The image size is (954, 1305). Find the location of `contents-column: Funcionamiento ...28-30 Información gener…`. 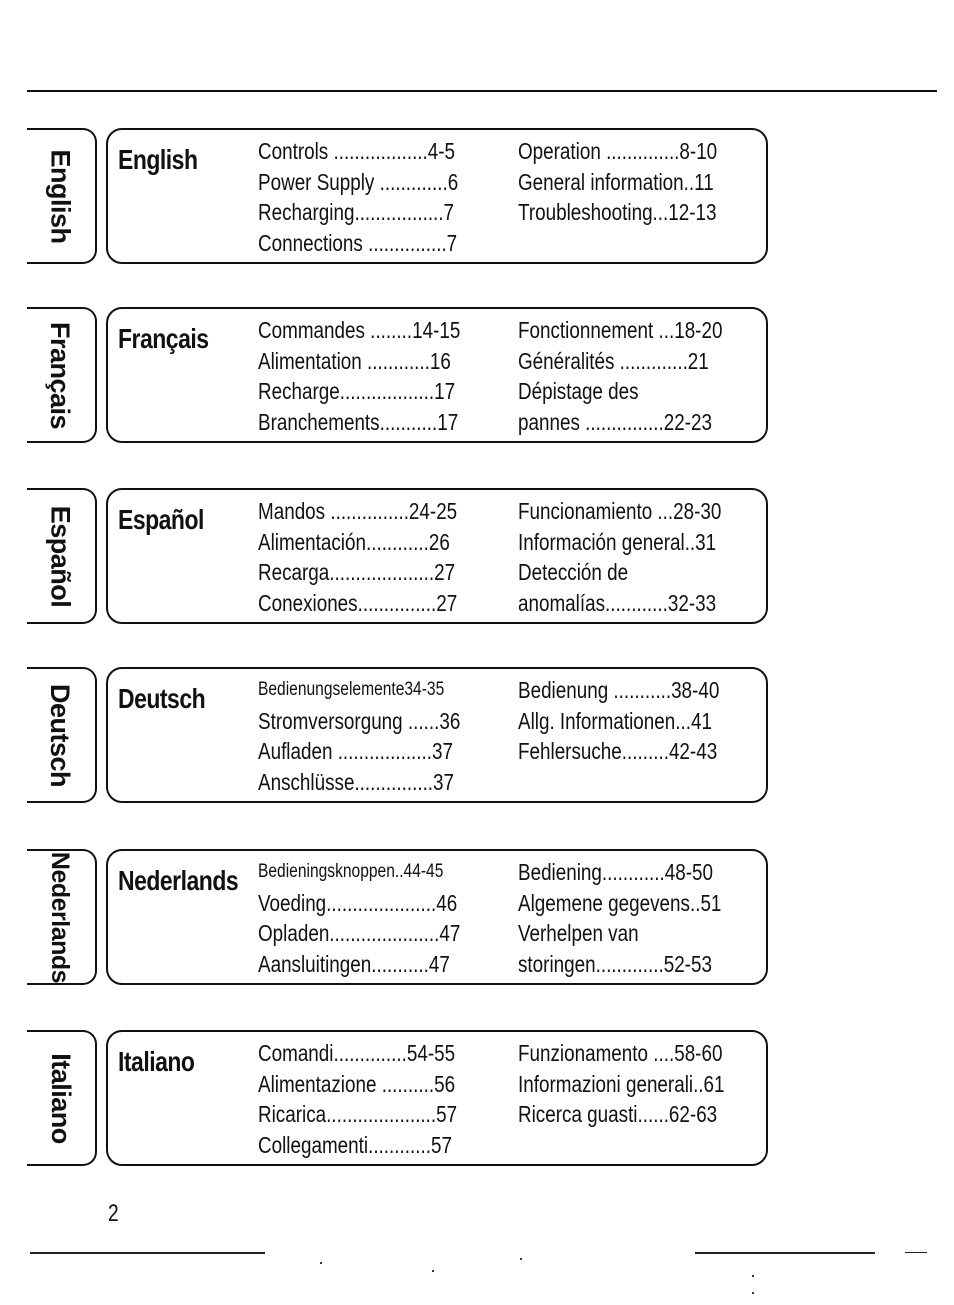

contents-column: Funcionamiento ...28-30 Información gener… is located at coordinates (636, 557).